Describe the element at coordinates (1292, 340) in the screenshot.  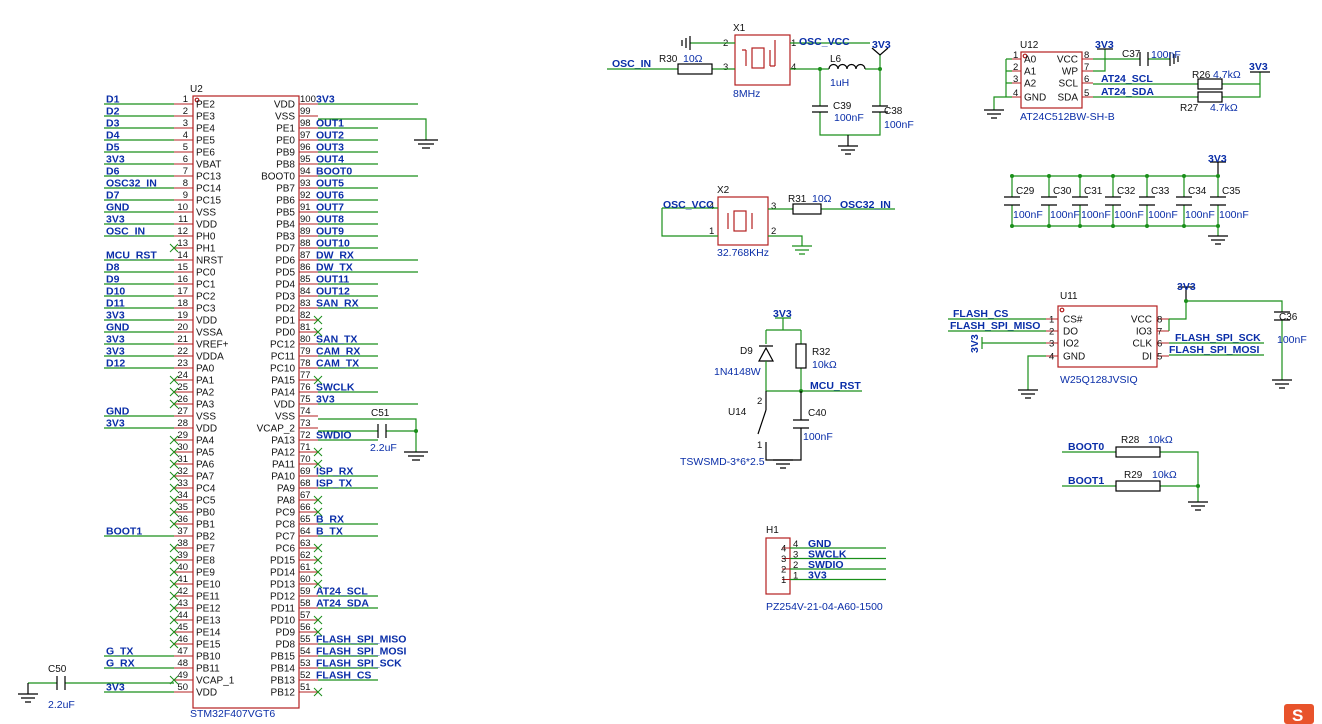
I see `c36-val: 100nF` at that location.